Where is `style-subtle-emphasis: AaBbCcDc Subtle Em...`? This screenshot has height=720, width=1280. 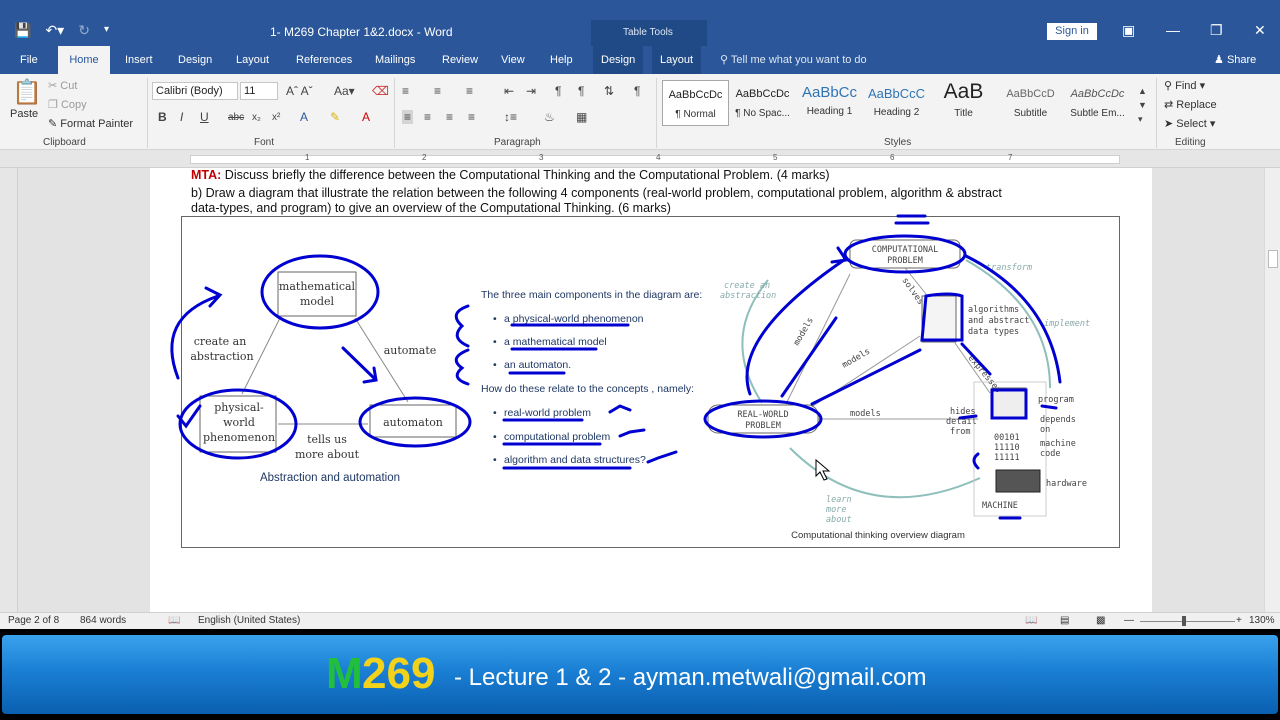 style-subtle-emphasis: AaBbCcDc Subtle Em... is located at coordinates (1097, 103).